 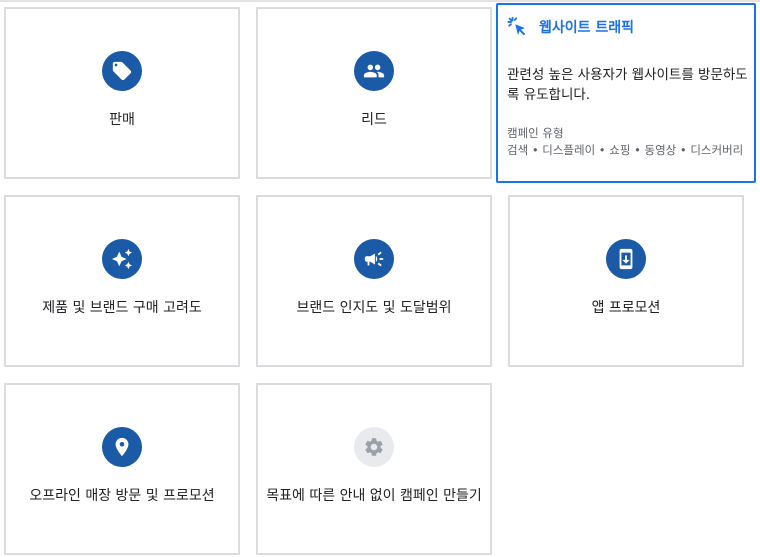 I want to click on click-cursor-icon, so click(x=518, y=27).